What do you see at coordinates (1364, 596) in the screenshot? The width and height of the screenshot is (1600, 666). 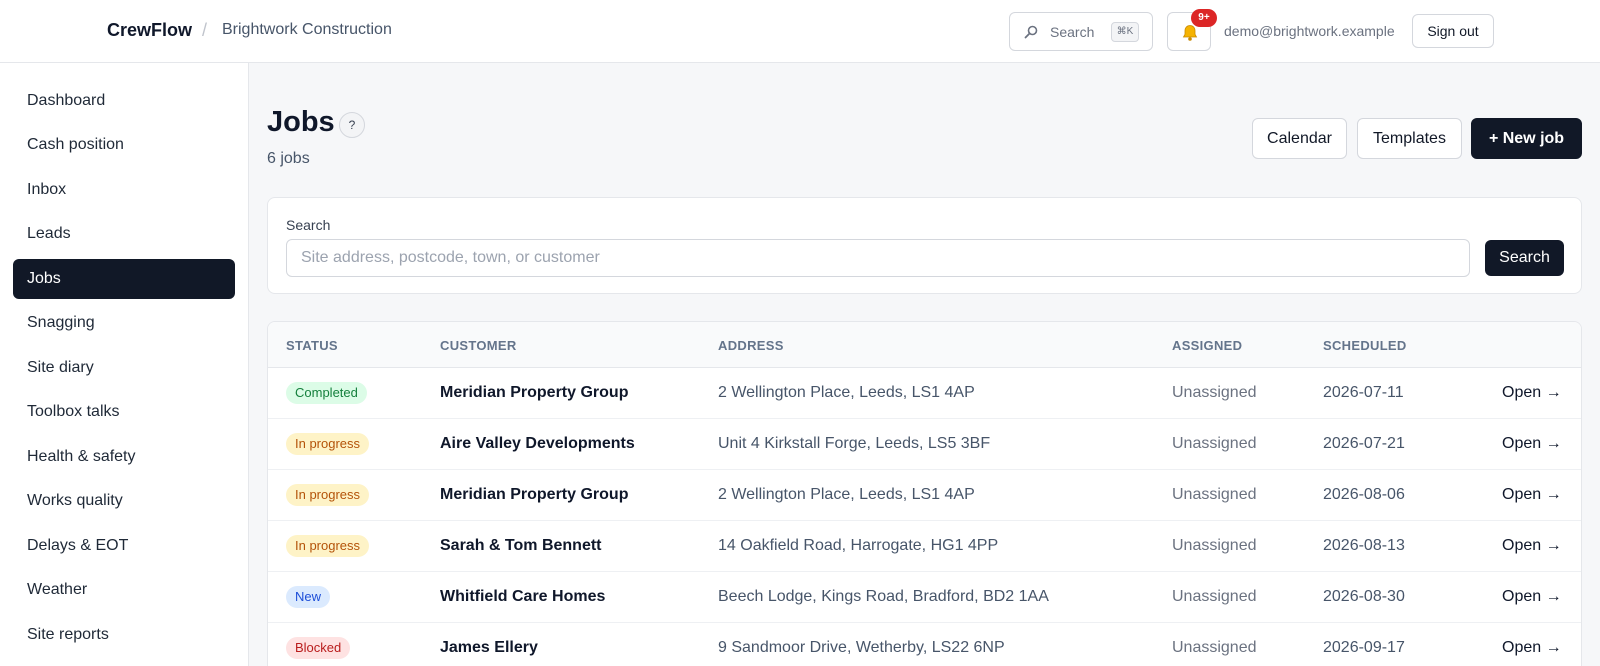 I see `scheduled-date: 2026-08-30` at bounding box center [1364, 596].